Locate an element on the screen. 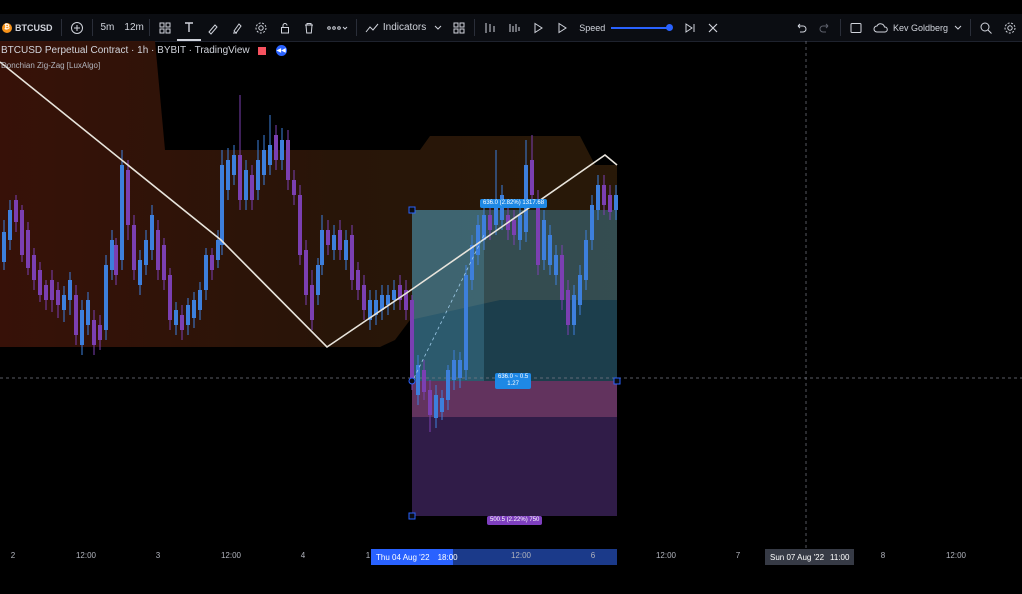 Image resolution: width=1022 pixels, height=594 pixels. trash-icon is located at coordinates (309, 27).